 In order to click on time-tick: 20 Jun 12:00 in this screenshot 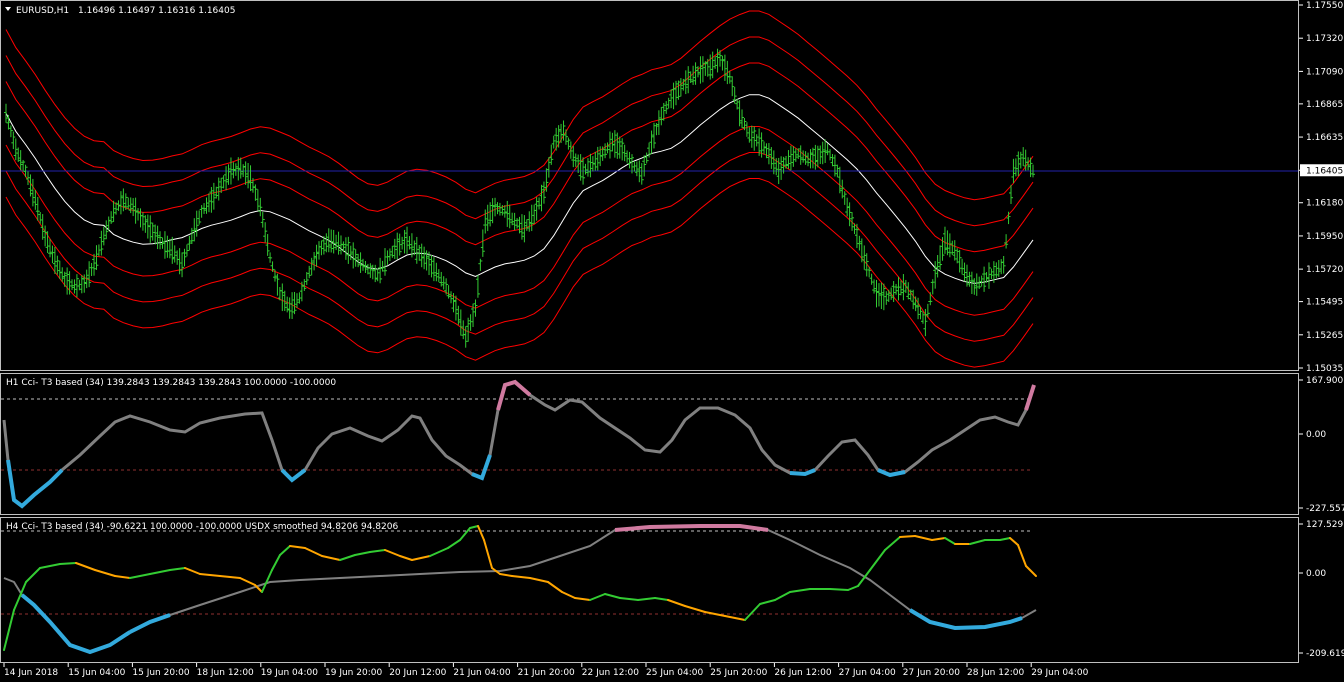, I will do `click(417, 673)`.